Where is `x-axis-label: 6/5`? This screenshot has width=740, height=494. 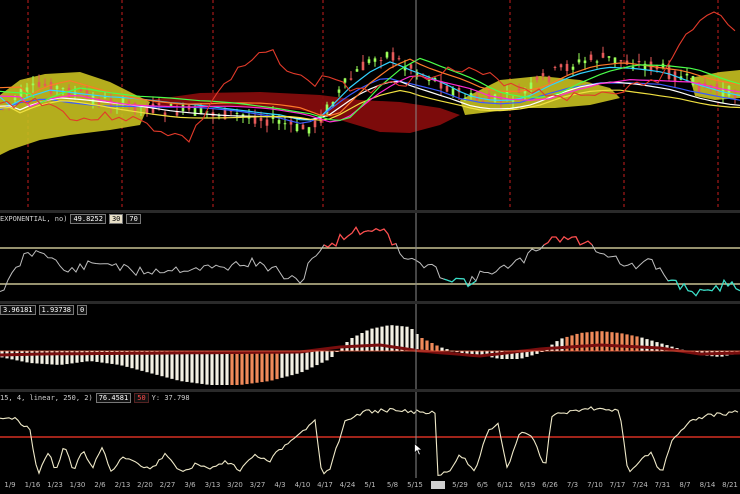 x-axis-label: 6/5 is located at coordinates (482, 485).